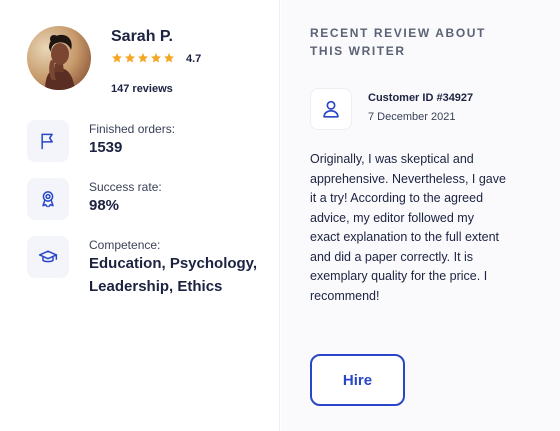 The height and width of the screenshot is (431, 560). What do you see at coordinates (345, 295) in the screenshot?
I see `review-text-line: recommend!` at bounding box center [345, 295].